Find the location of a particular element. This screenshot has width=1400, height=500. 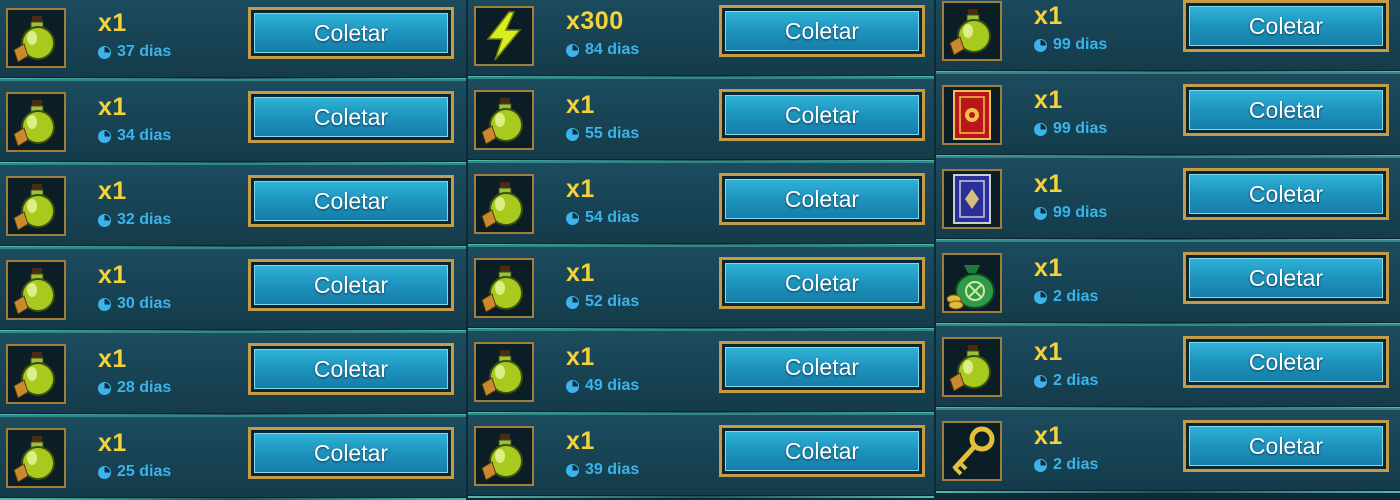

expiry-timer: 30 dias is located at coordinates (134, 304).